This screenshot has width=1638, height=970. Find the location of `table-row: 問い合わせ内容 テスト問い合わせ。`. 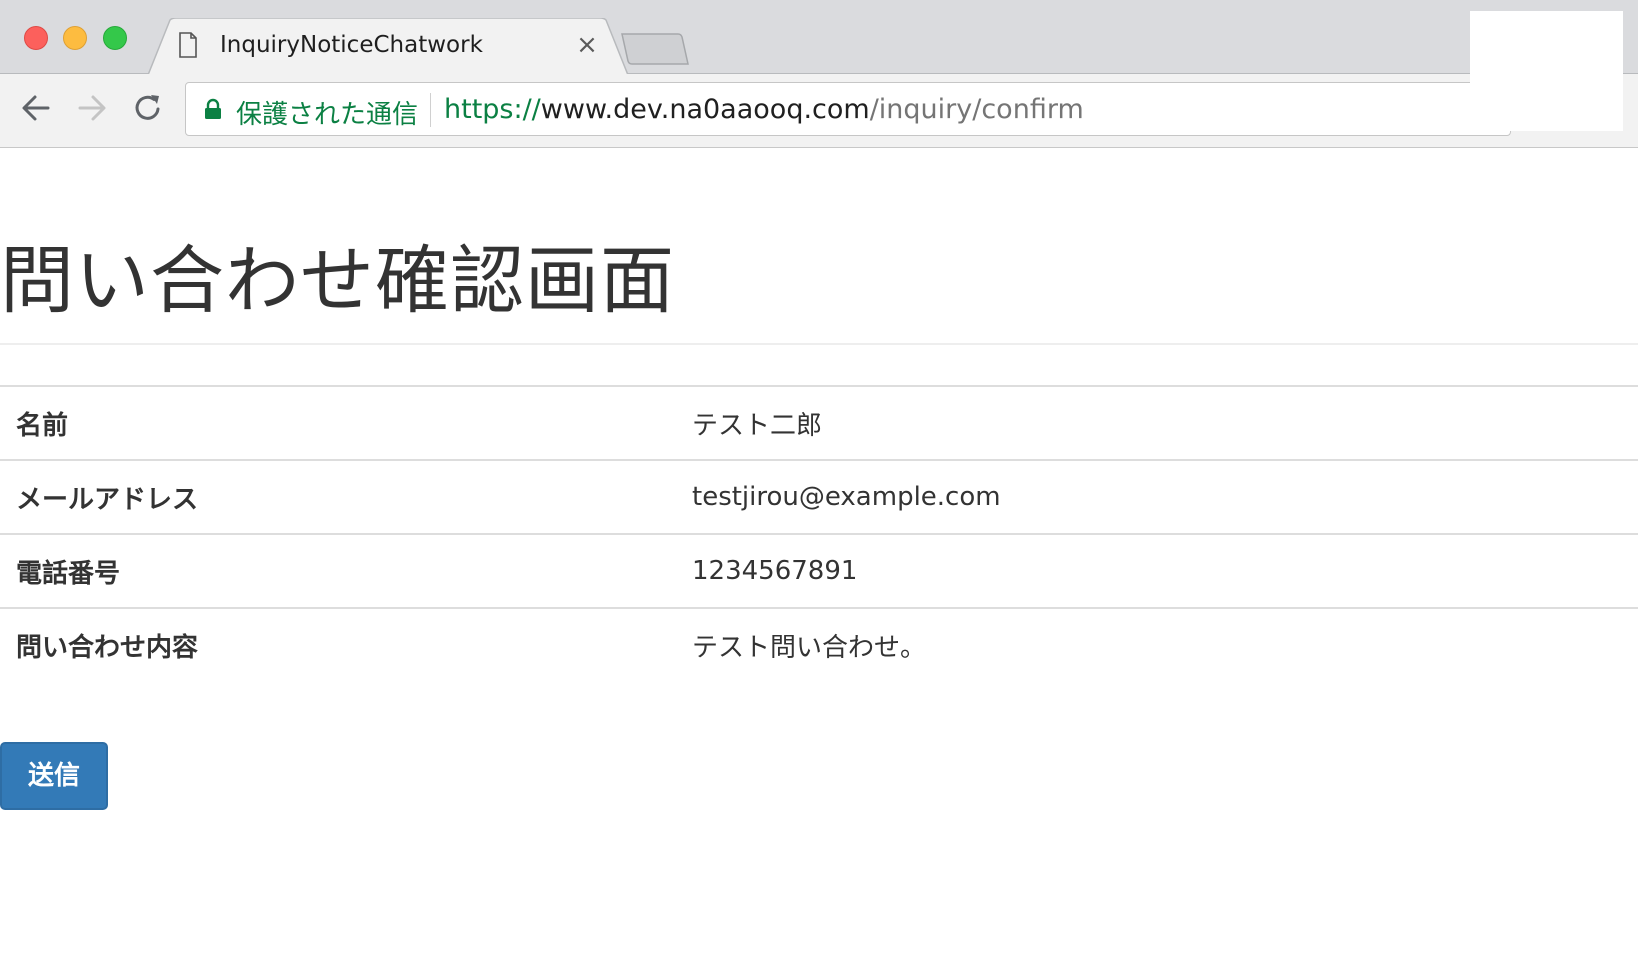

table-row: 問い合わせ内容 テスト問い合わせ。 is located at coordinates (819, 645).